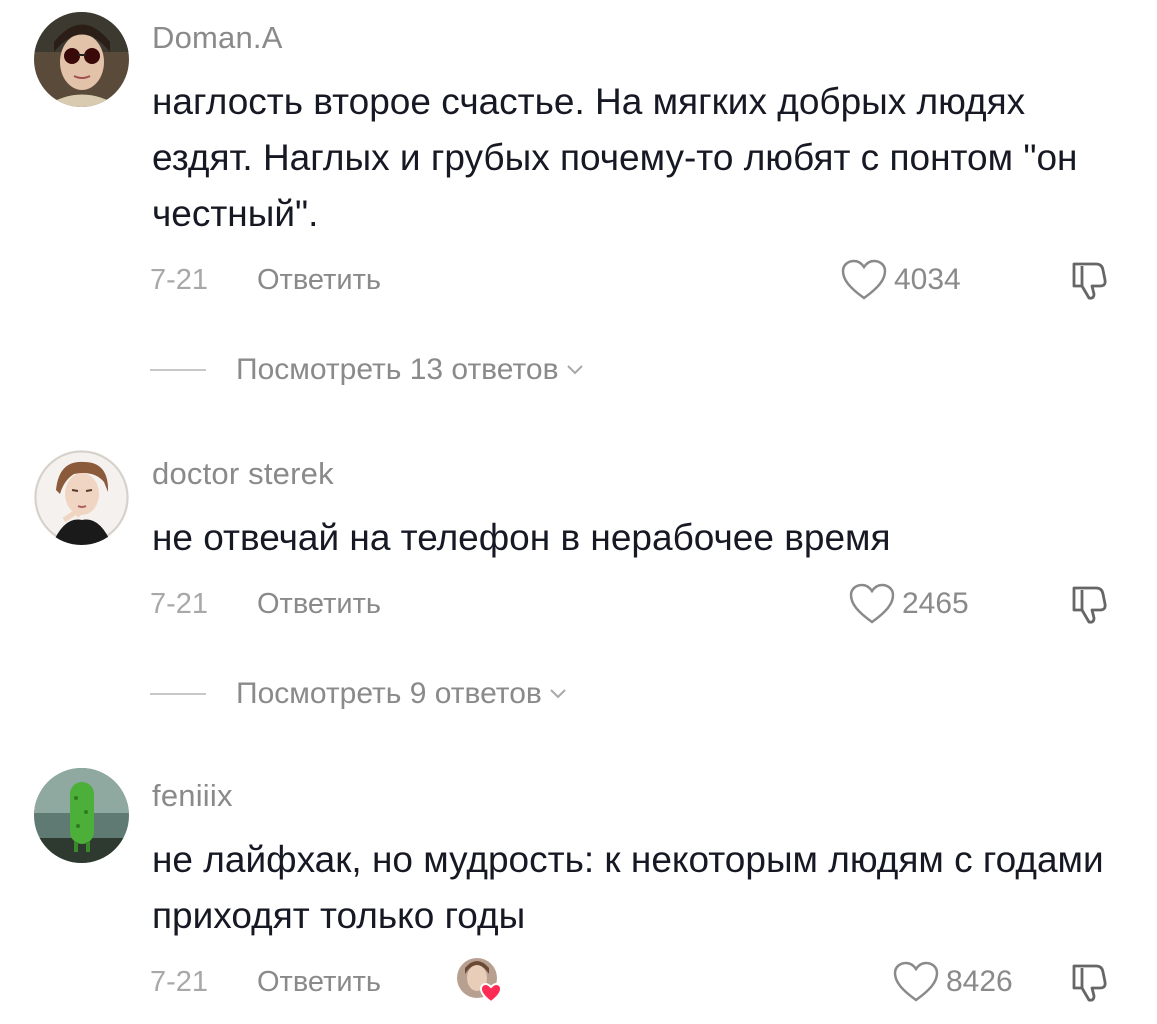 This screenshot has width=1157, height=1024. I want to click on view-replies-button: Посмотреть 9 ответов, so click(359, 694).